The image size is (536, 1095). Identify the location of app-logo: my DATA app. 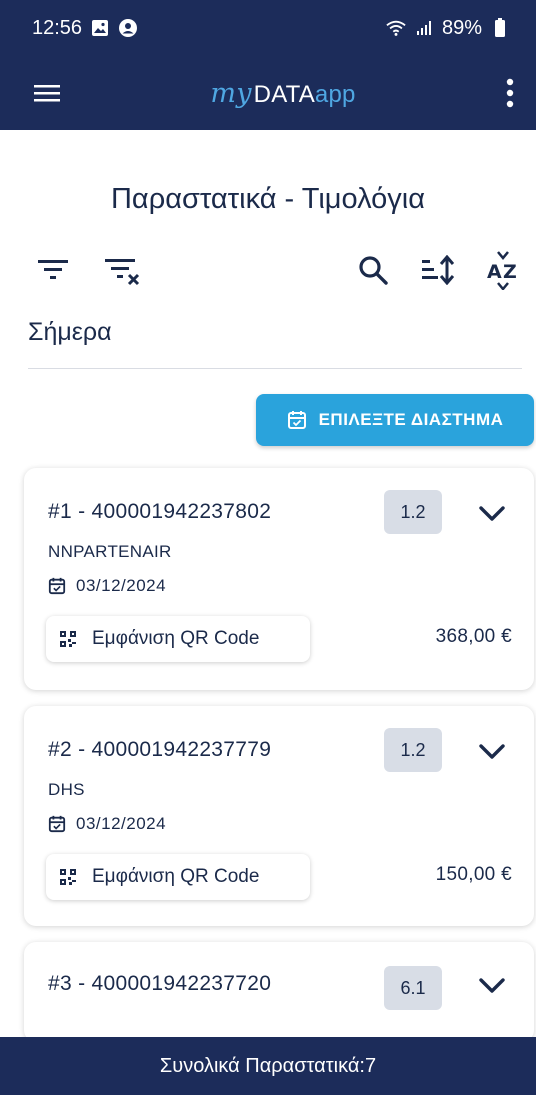
(282, 93).